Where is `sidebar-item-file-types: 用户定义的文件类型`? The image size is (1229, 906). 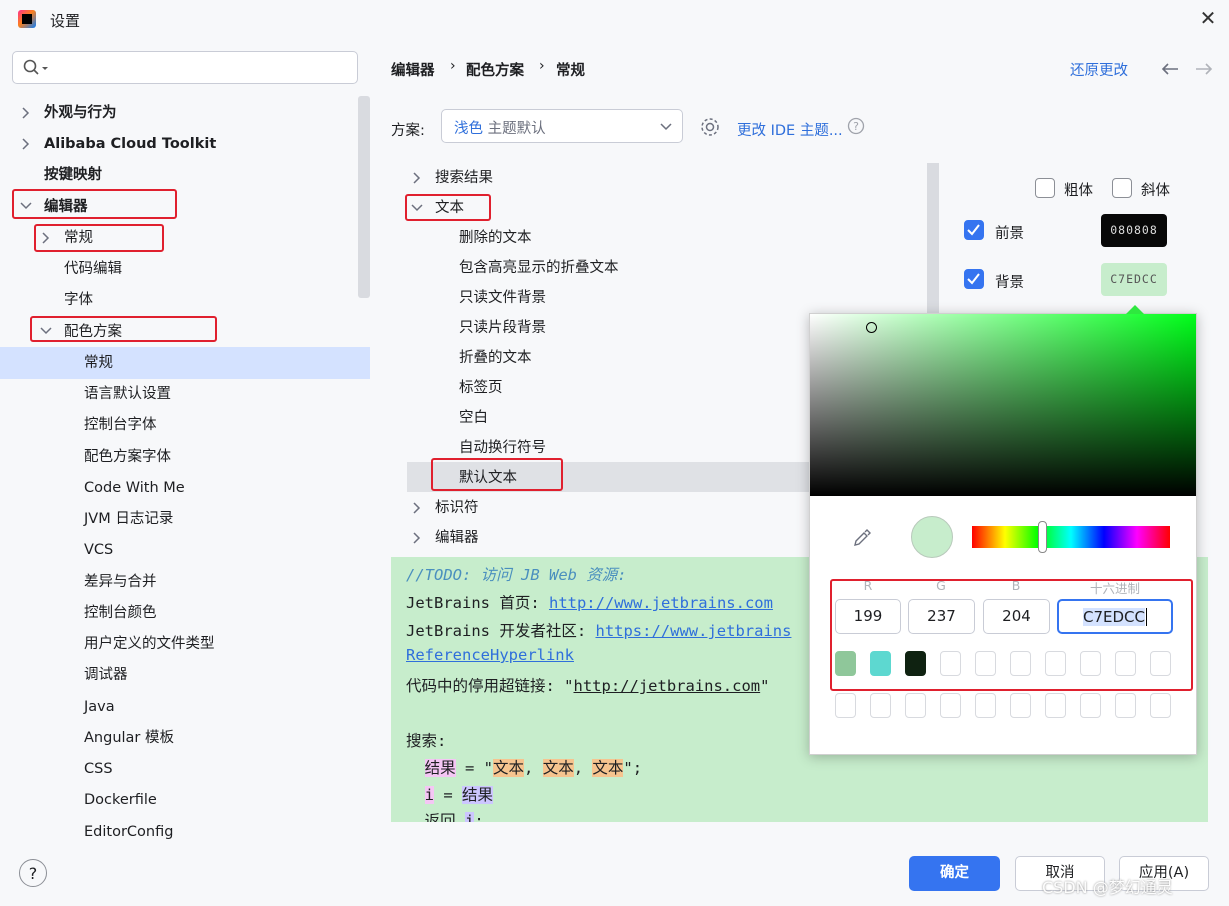 sidebar-item-file-types: 用户定义的文件类型 is located at coordinates (149, 644).